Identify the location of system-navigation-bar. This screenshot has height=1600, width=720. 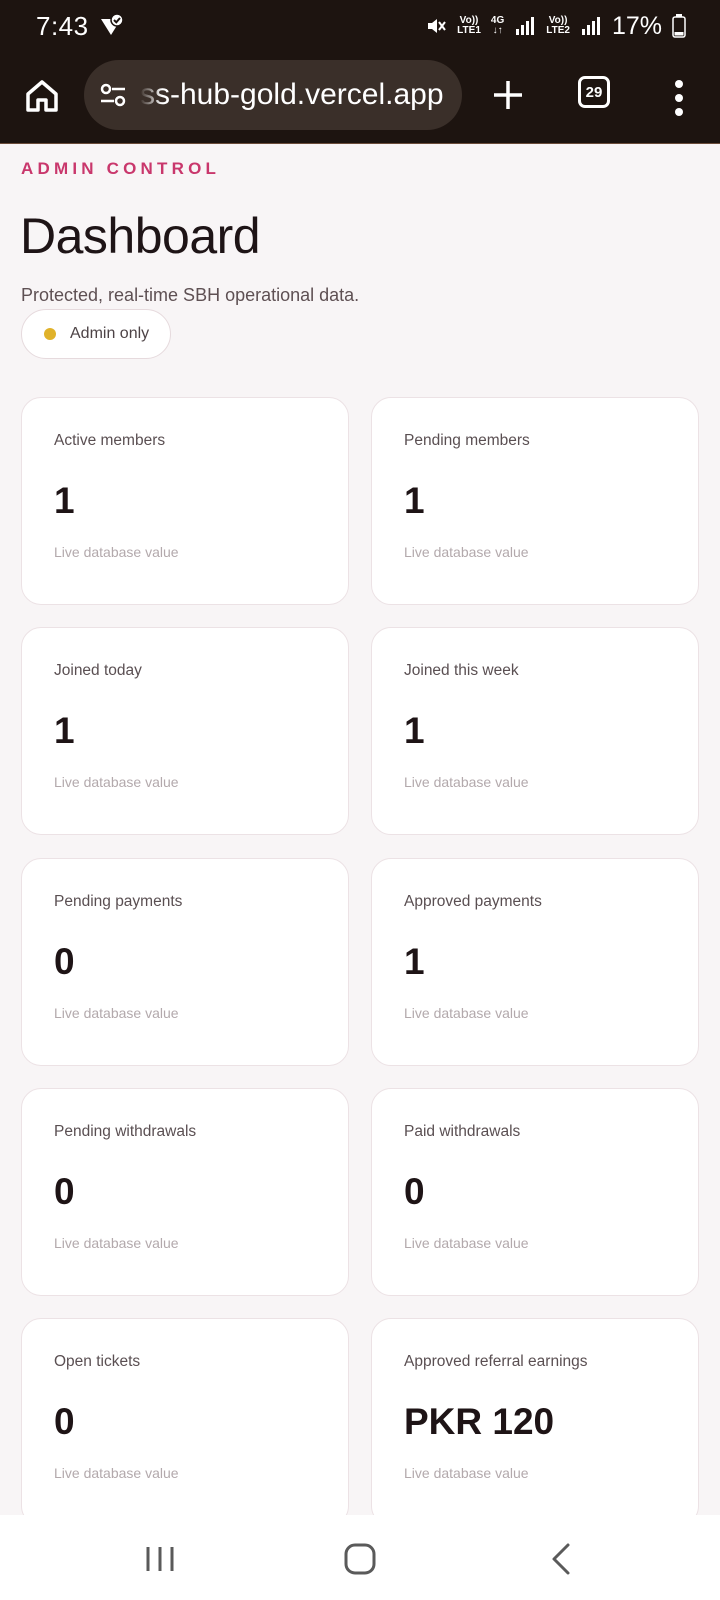
(360, 1557).